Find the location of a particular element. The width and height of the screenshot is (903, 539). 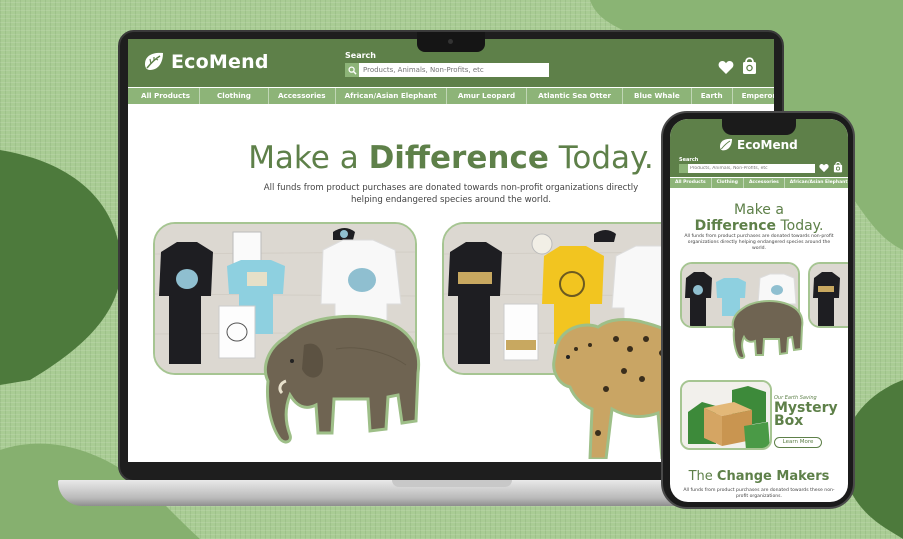

mobile-elephant-illustration is located at coordinates (767, 330).